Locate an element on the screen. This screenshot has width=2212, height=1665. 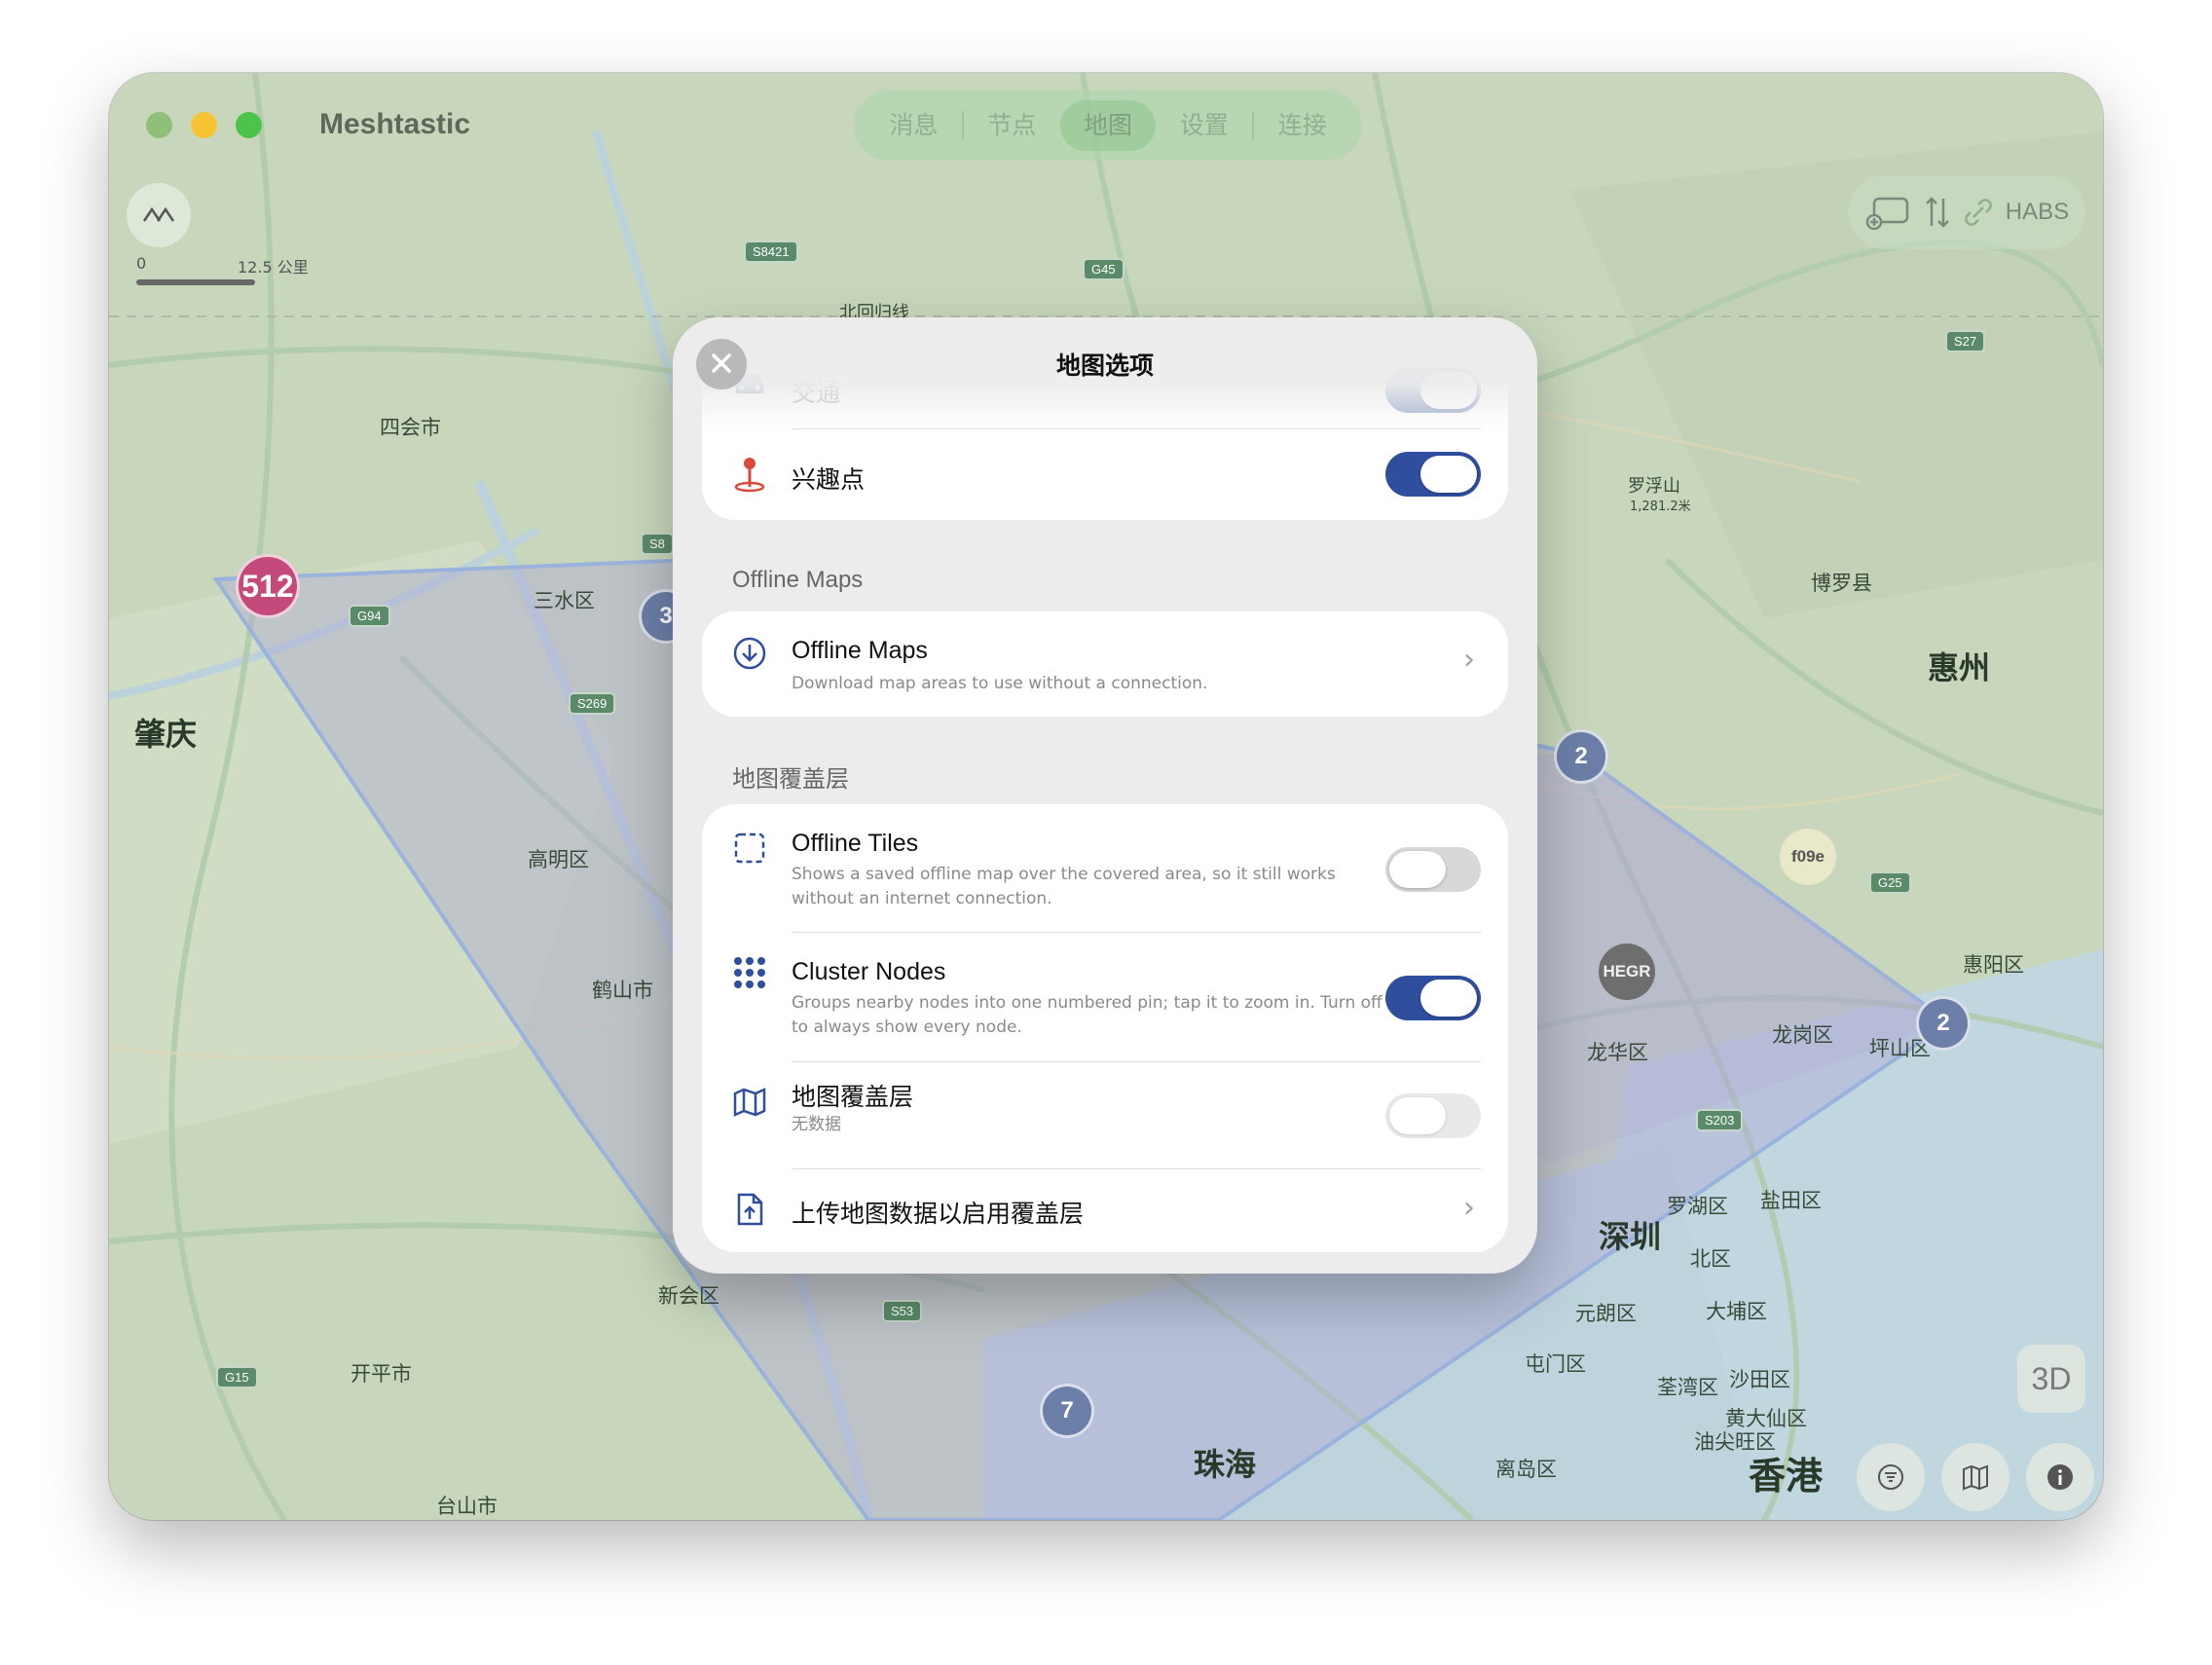
place-label: 鹤山市 is located at coordinates (622, 990).